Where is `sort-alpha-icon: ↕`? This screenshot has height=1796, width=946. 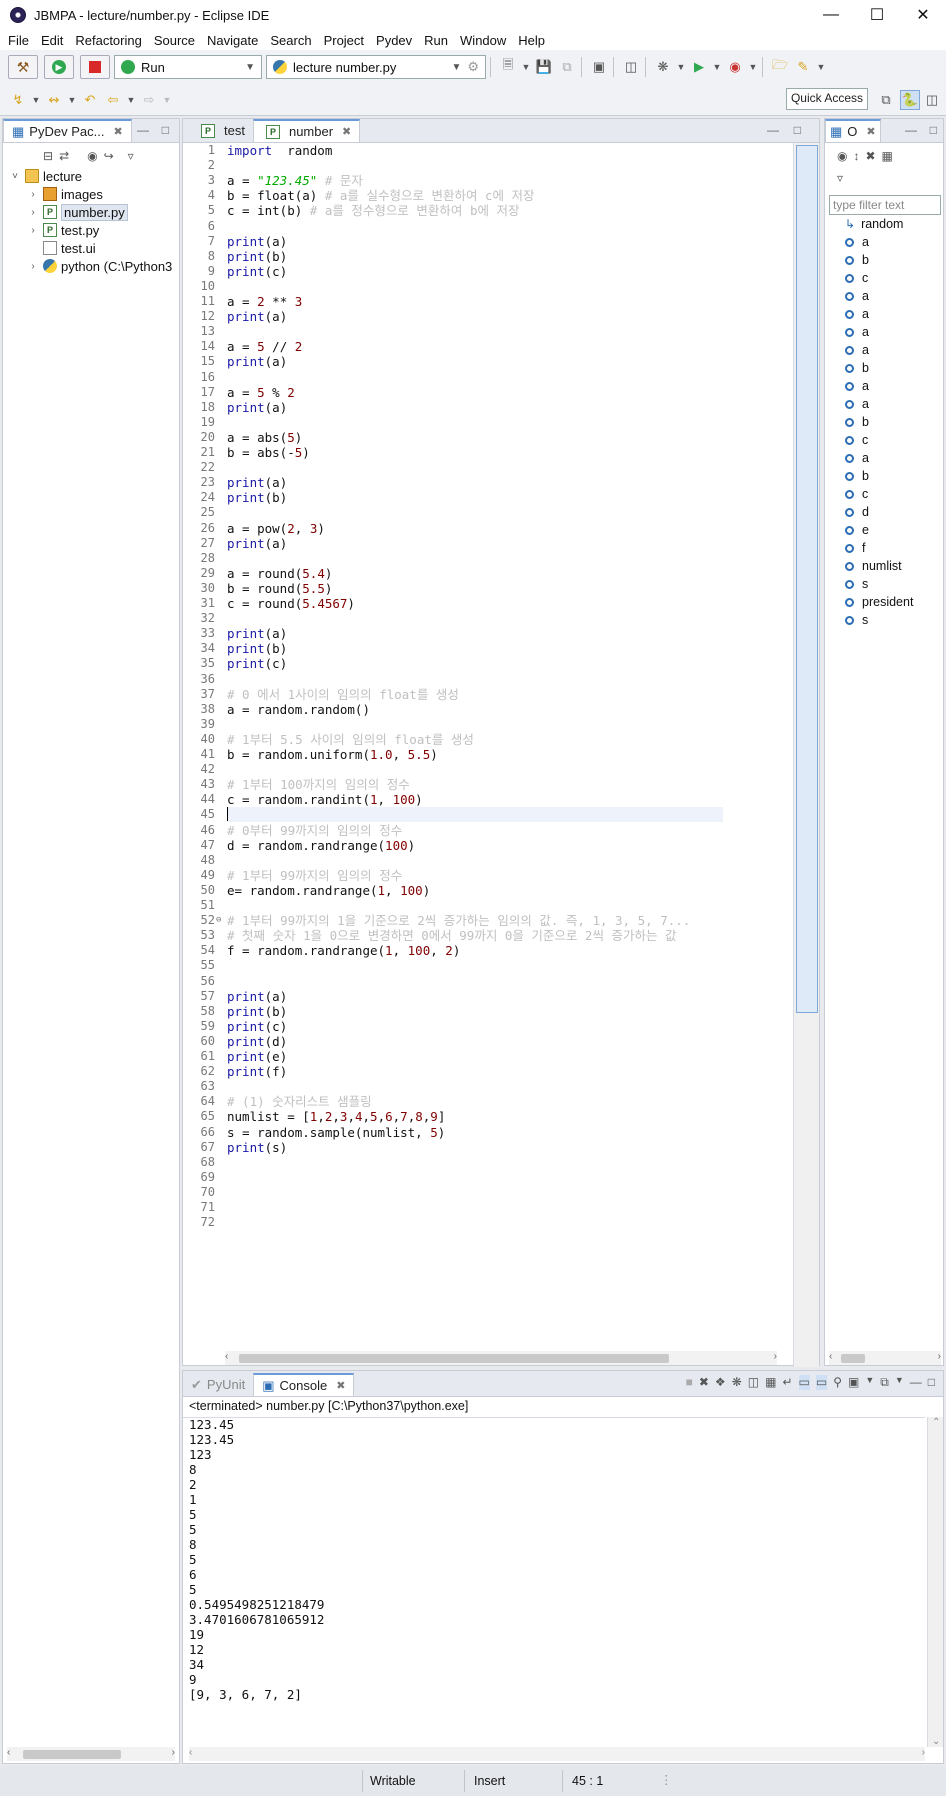
sort-alpha-icon: ↕ is located at coordinates (856, 156).